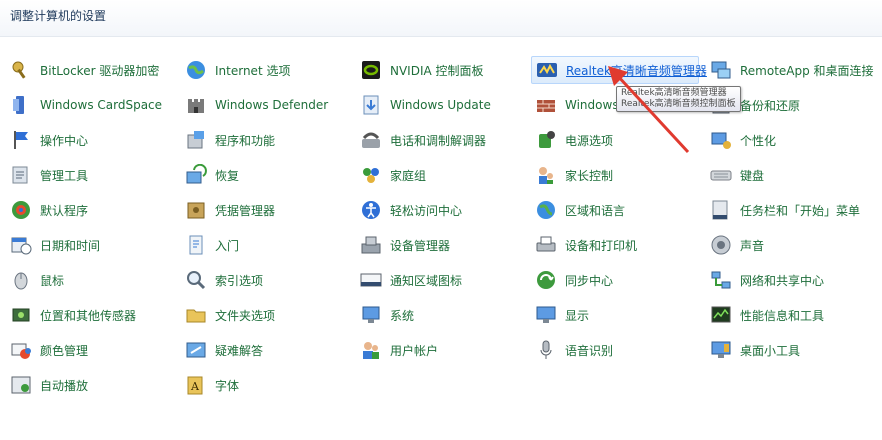 This screenshot has width=882, height=440. What do you see at coordinates (770, 105) in the screenshot?
I see `control-panel-item-label: 备份和还原` at bounding box center [770, 105].